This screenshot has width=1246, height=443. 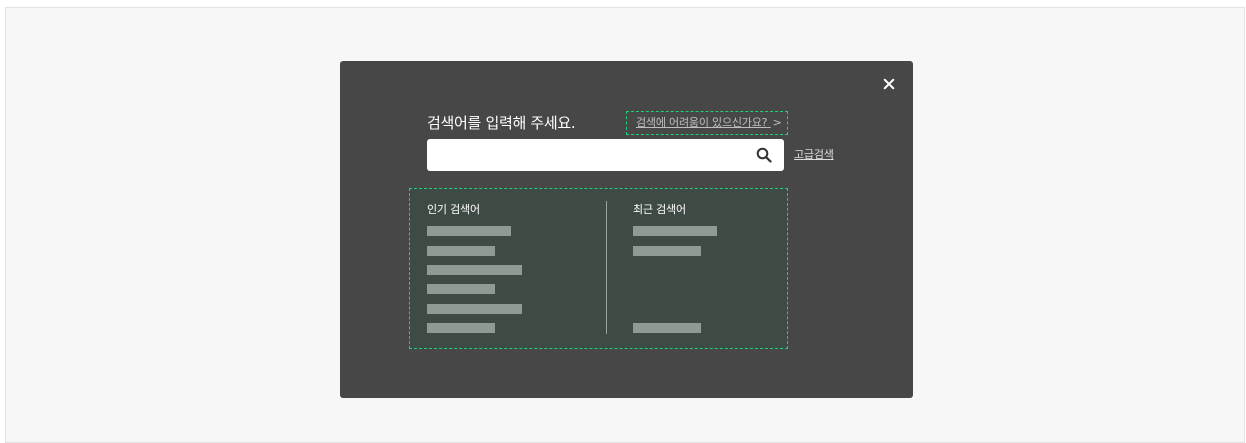 I want to click on search-input, so click(x=589, y=156).